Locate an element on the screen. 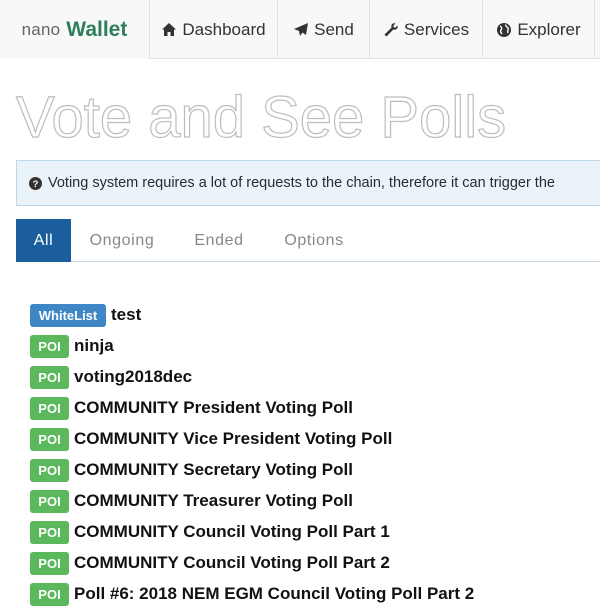 The height and width of the screenshot is (613, 600). list-item: POI voting2018dec is located at coordinates (111, 377).